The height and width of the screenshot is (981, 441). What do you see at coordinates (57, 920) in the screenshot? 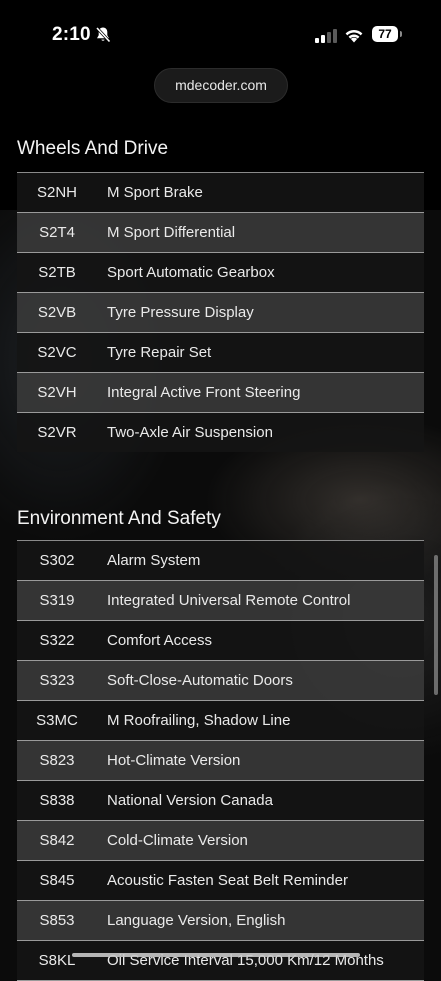
I see `option-code: S853` at bounding box center [57, 920].